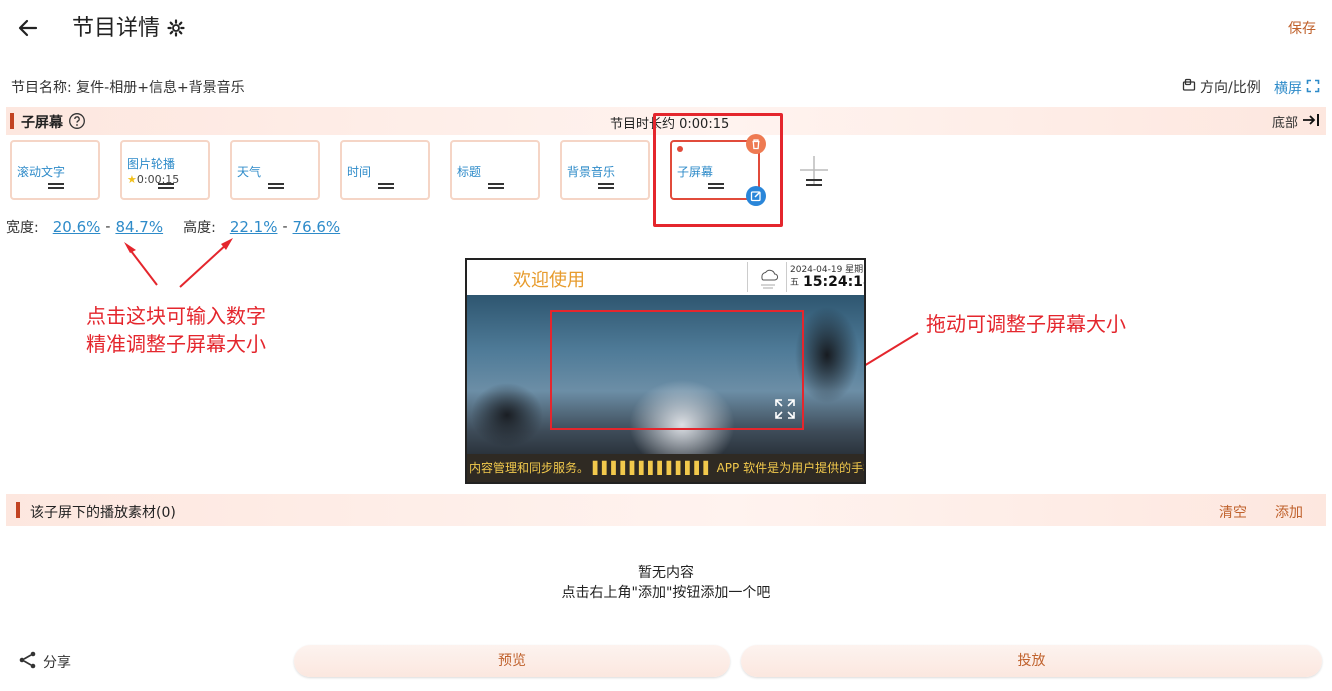 This screenshot has width=1332, height=691. I want to click on share-label: 分享, so click(57, 663).